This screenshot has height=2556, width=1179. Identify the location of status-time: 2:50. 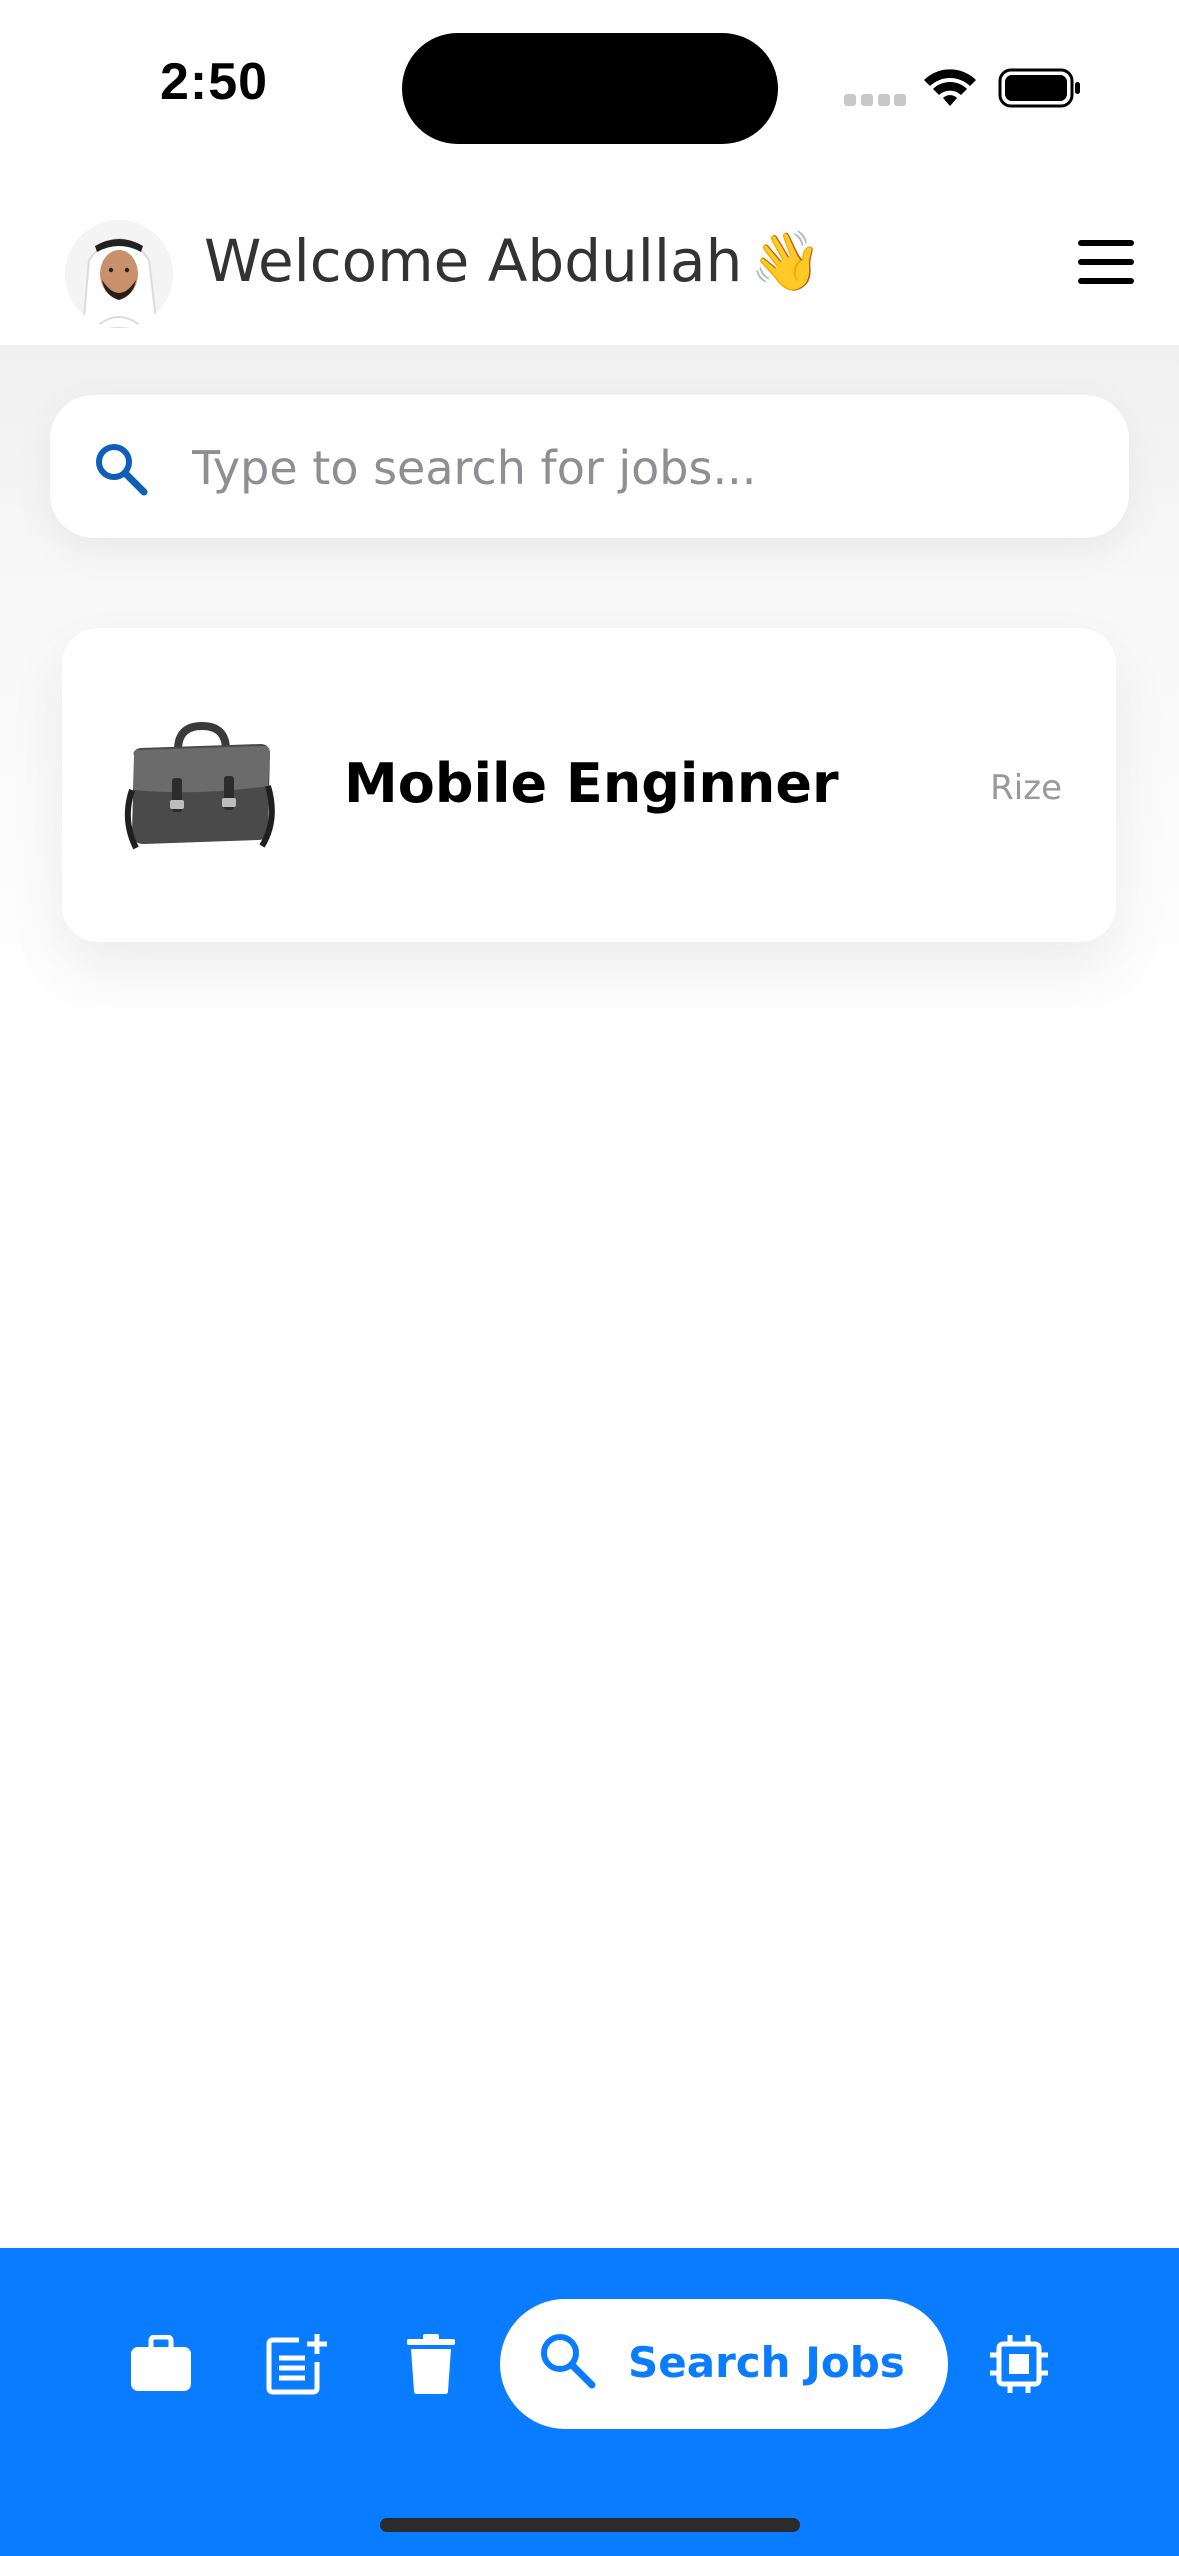
(214, 82).